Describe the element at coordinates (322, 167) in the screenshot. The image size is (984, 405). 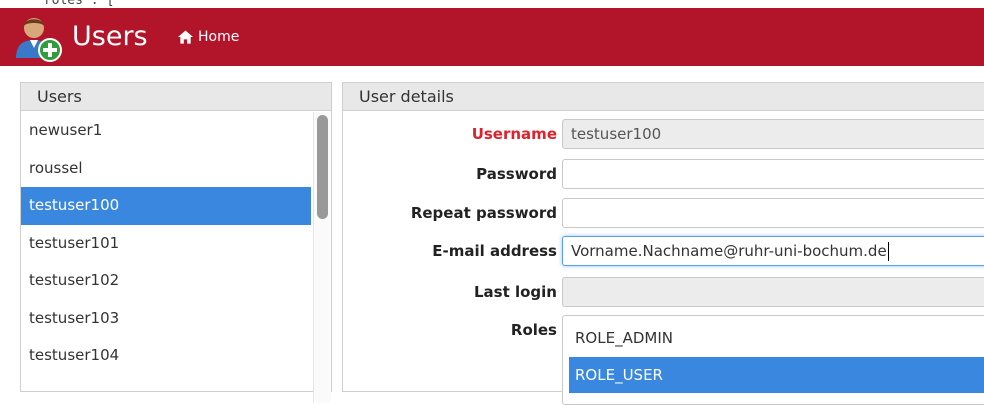
I see `scrollbar-thumb` at that location.